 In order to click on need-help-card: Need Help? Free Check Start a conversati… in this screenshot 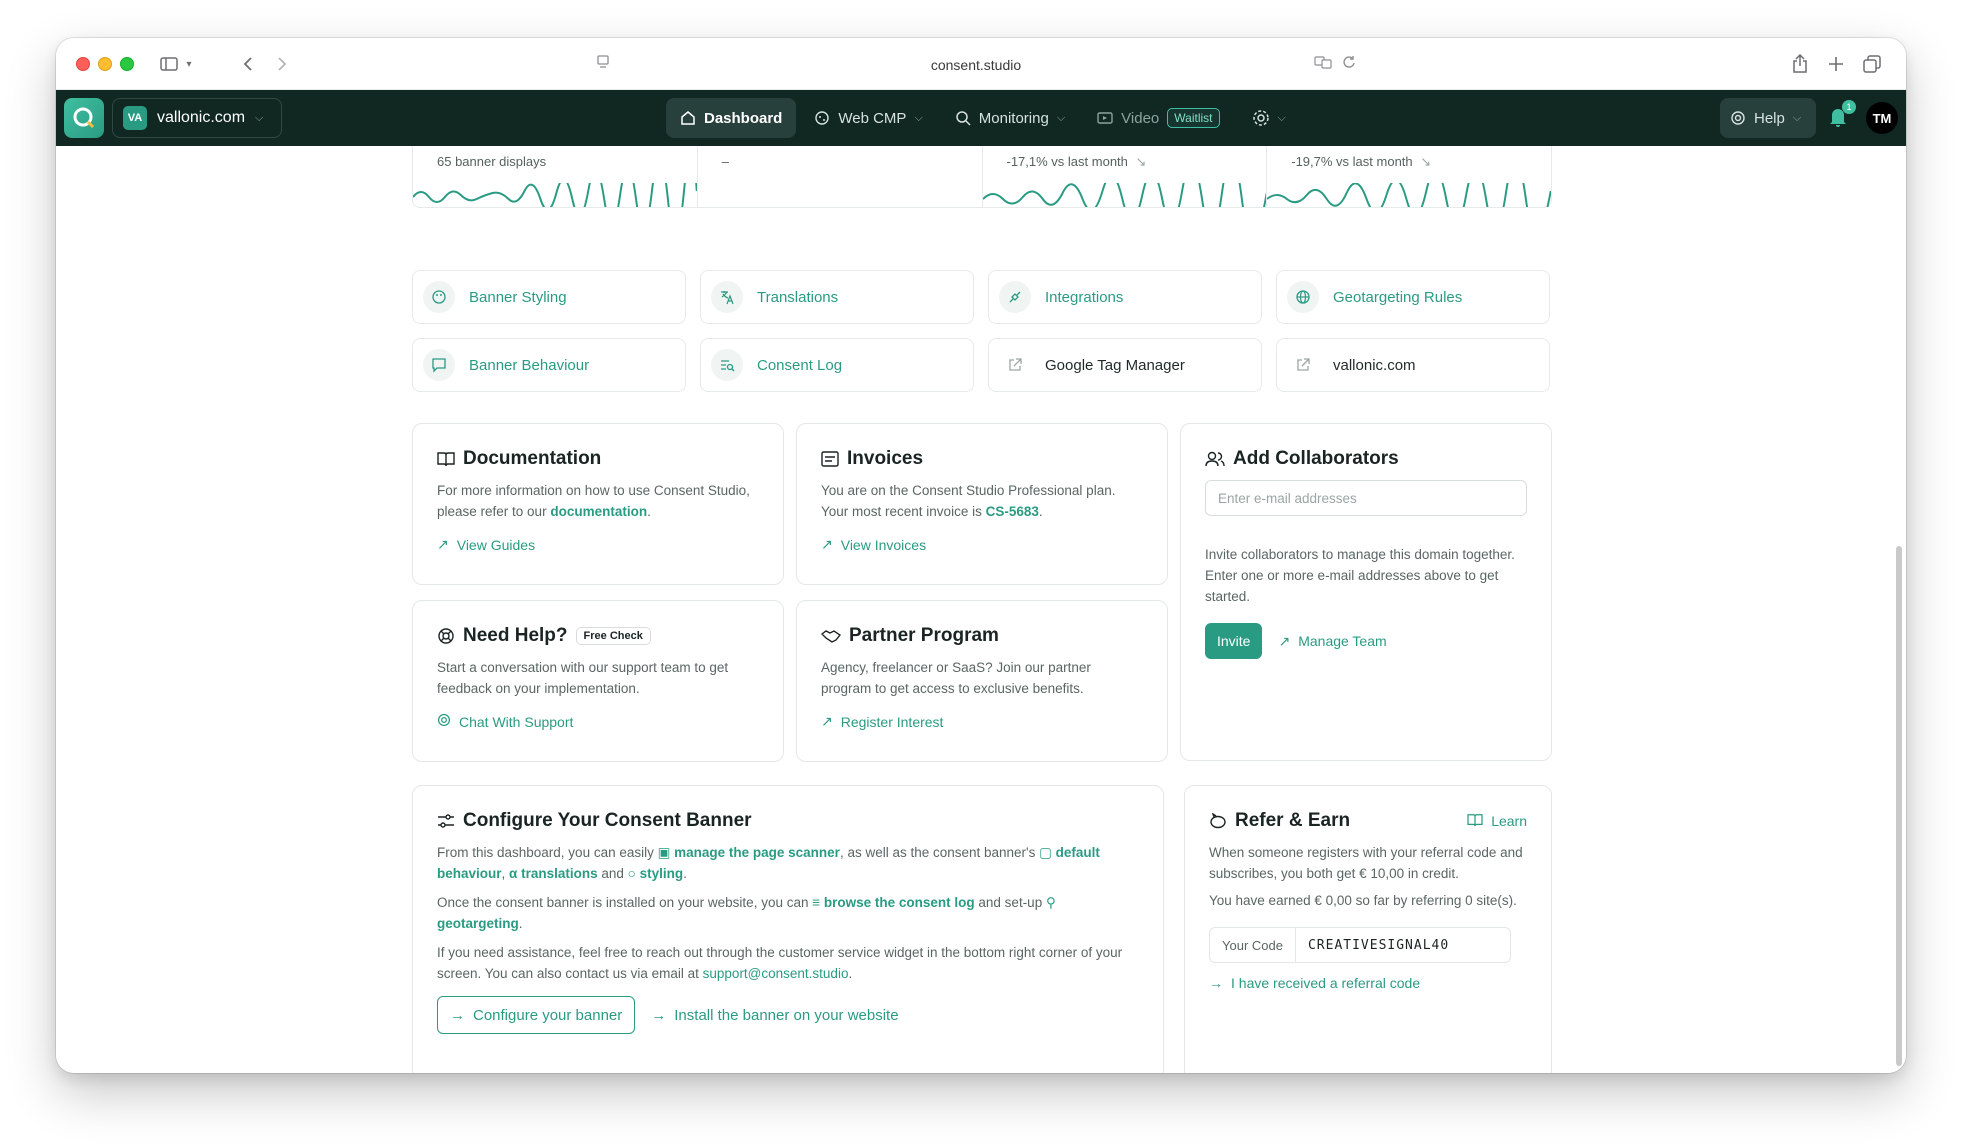, I will do `click(598, 681)`.